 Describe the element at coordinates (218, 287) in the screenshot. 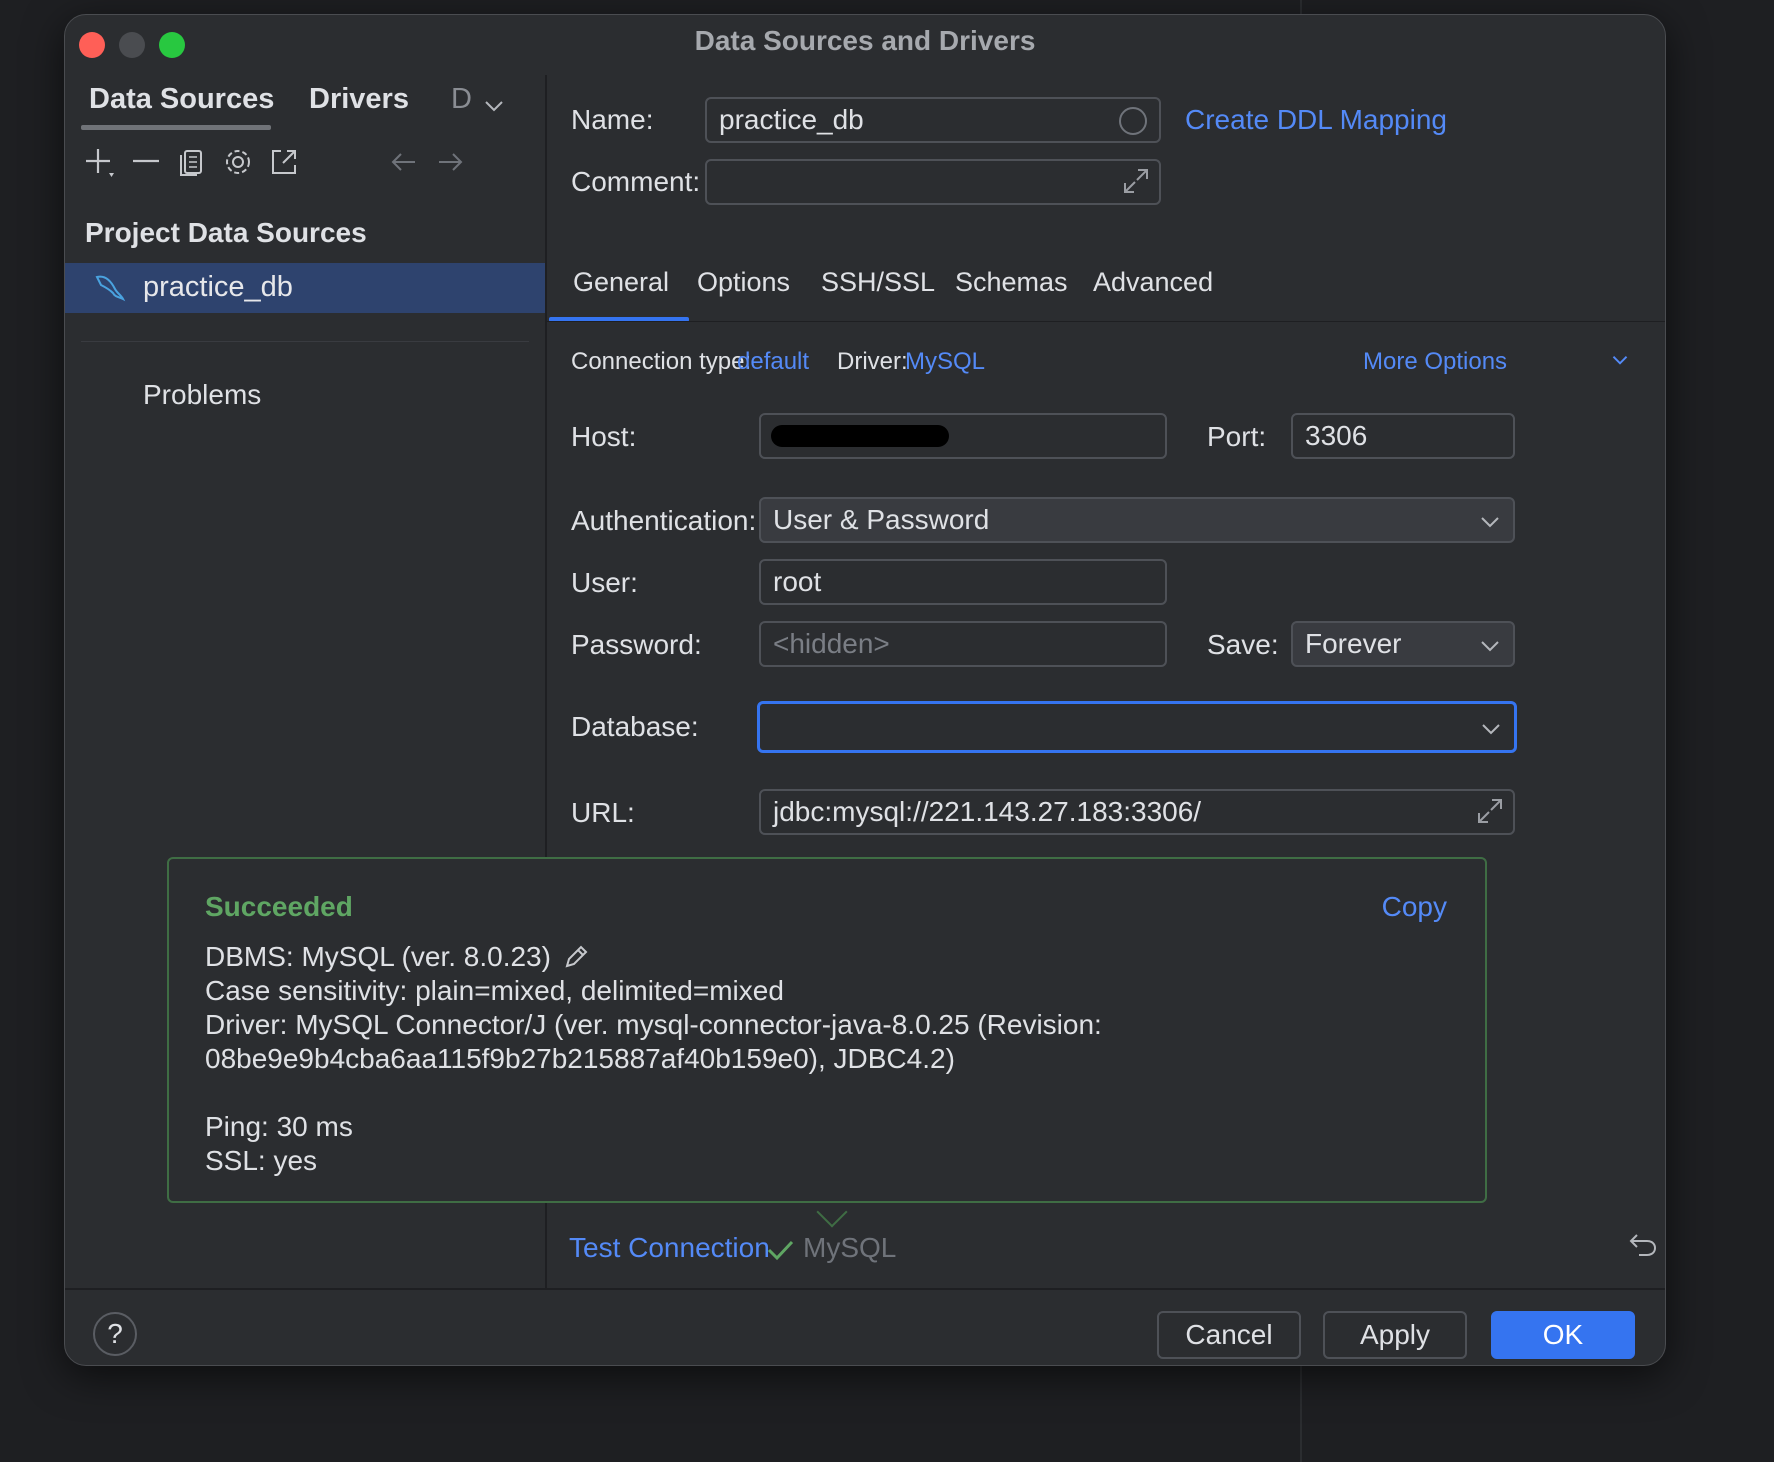

I see `tree-item-label: practice_db` at that location.